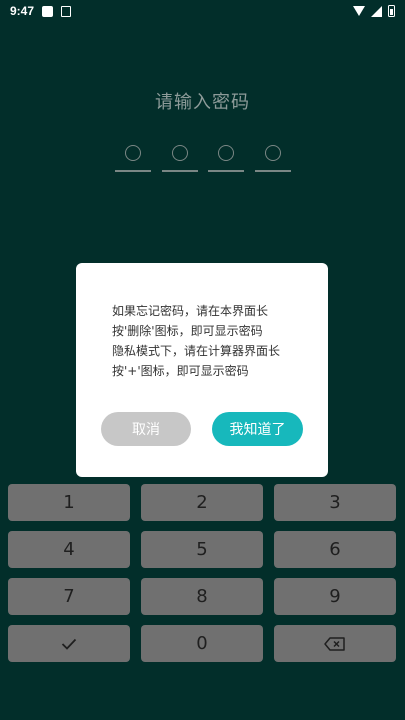  I want to click on dialog-message-line: 隐私模式下，请在计算器界面长, so click(196, 351).